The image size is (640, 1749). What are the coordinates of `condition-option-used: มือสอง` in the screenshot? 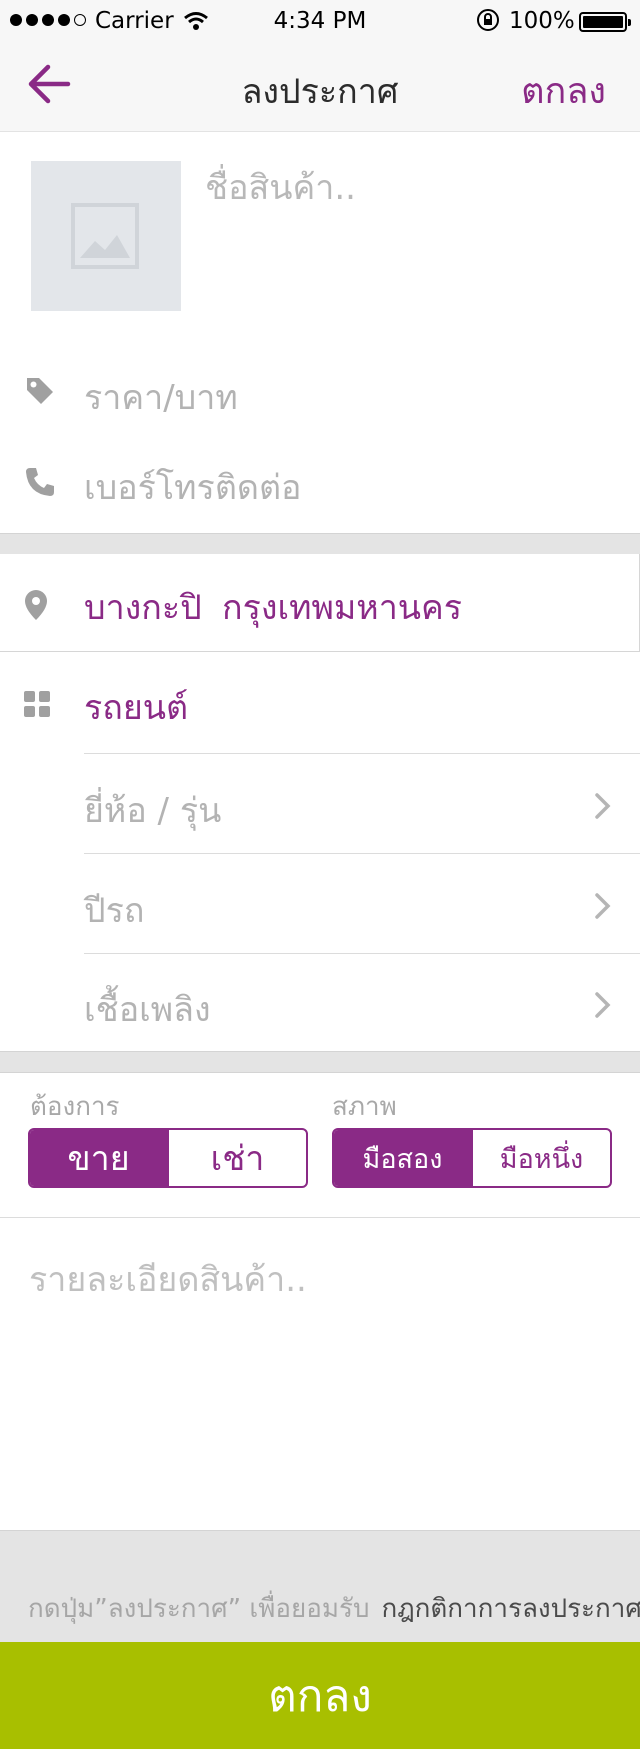 It's located at (402, 1158).